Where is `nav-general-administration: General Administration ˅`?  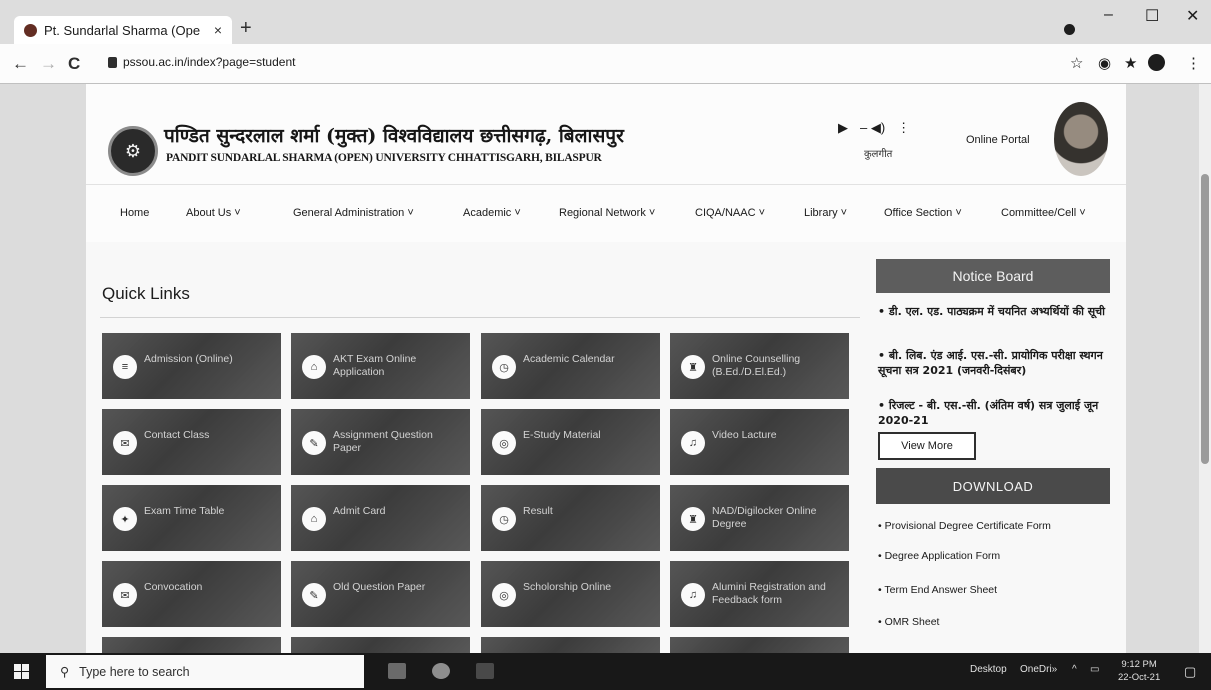
nav-general-administration: General Administration ˅ is located at coordinates (353, 213).